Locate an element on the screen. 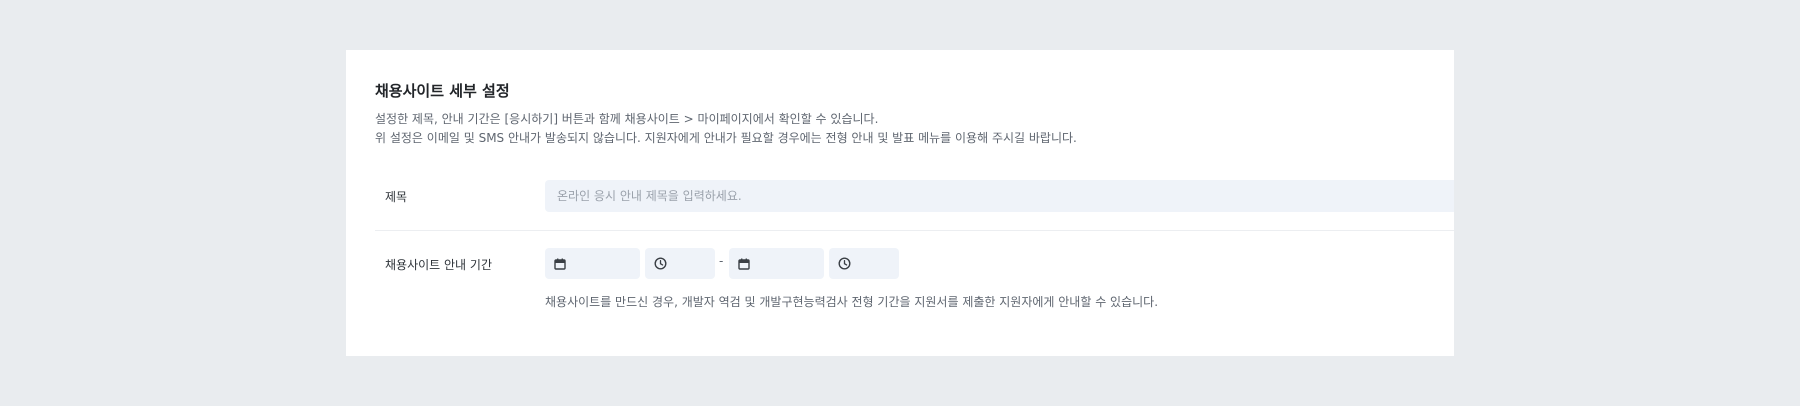 The image size is (1800, 406). period-label: 채용사이트 안내 기간 is located at coordinates (438, 265).